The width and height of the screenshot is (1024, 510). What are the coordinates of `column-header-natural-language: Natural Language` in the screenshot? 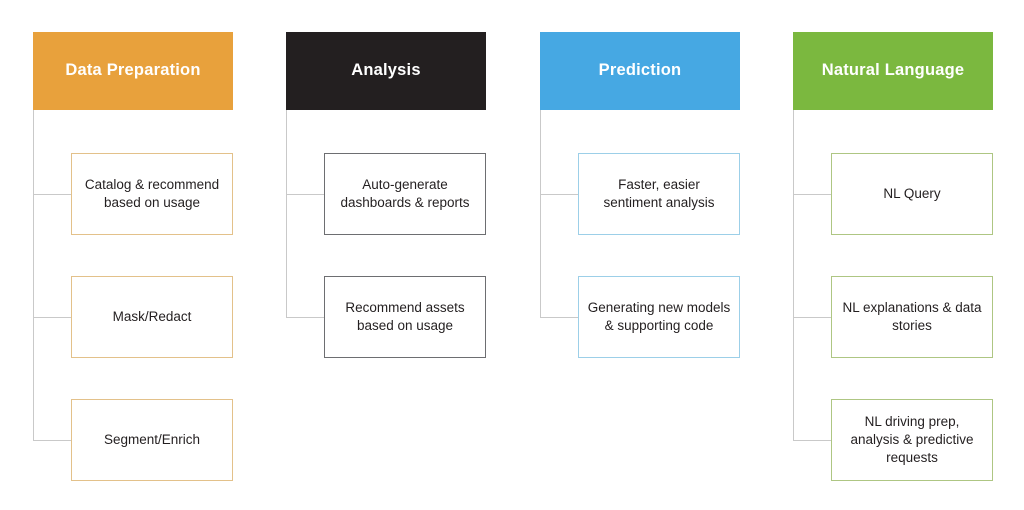 It's located at (893, 71).